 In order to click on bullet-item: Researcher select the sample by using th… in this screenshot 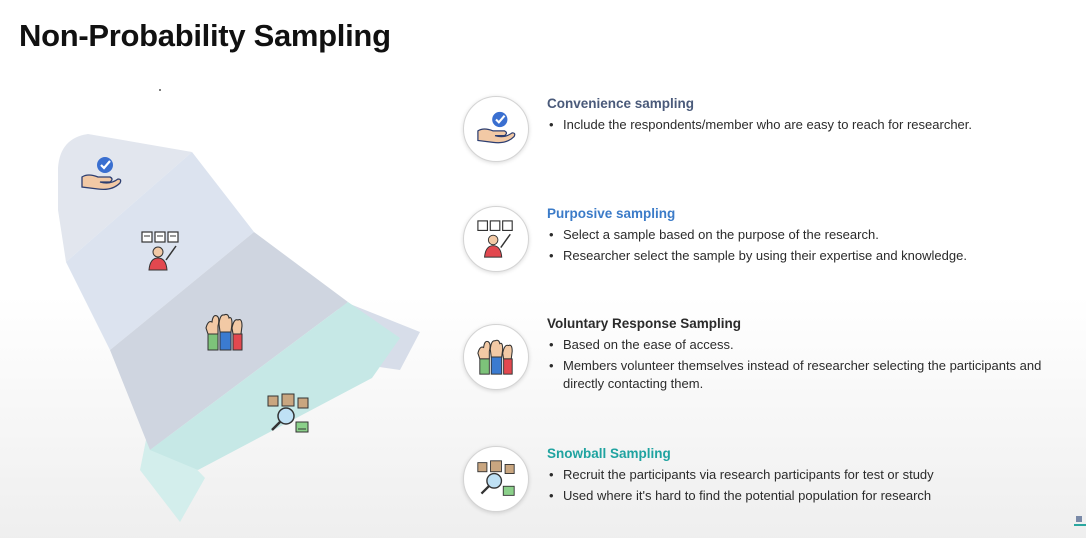, I will do `click(805, 256)`.